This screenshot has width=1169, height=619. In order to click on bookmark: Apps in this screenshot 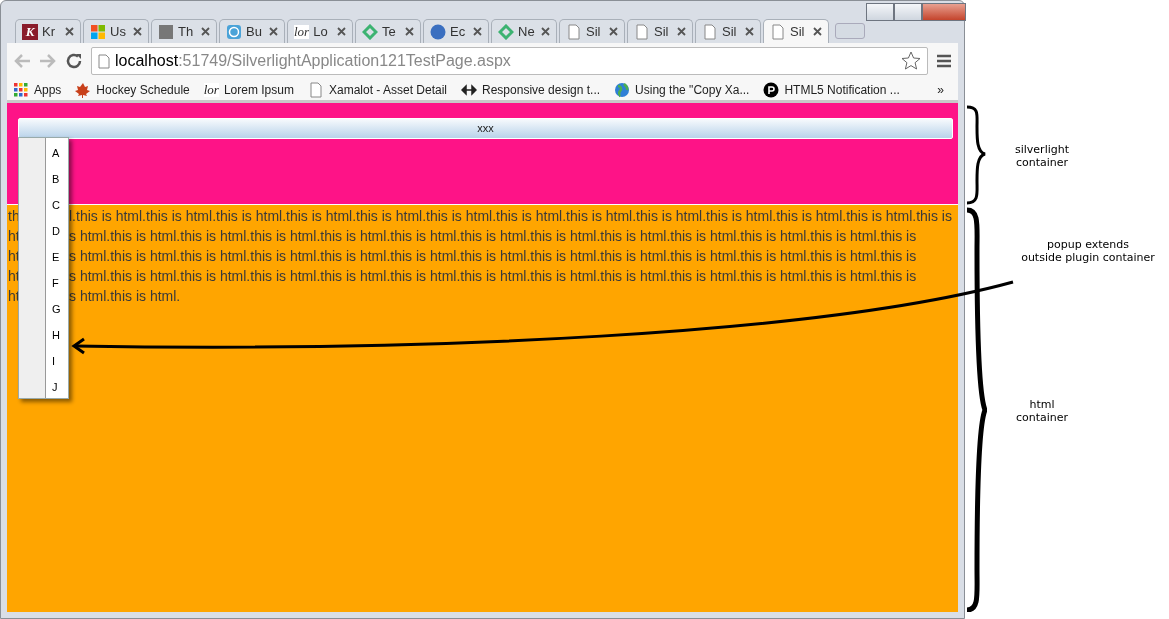, I will do `click(37, 89)`.